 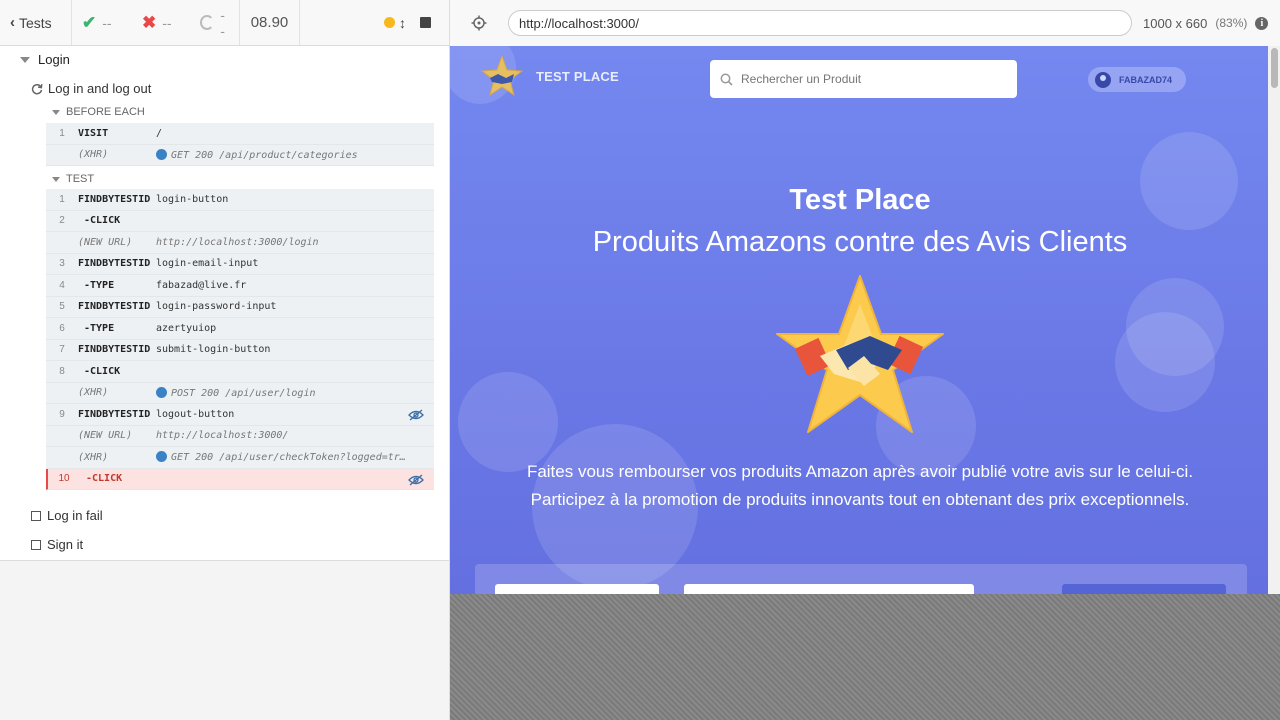 What do you see at coordinates (549, 76) in the screenshot?
I see `brand-logo: TEST PLACE` at bounding box center [549, 76].